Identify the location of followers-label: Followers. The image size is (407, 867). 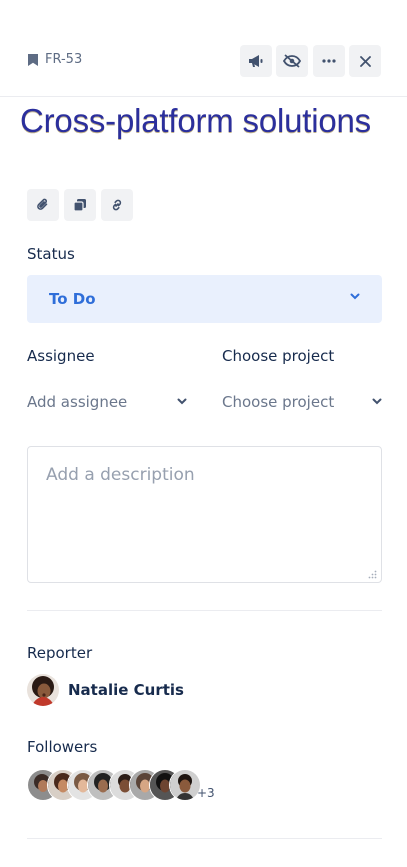
(62, 747).